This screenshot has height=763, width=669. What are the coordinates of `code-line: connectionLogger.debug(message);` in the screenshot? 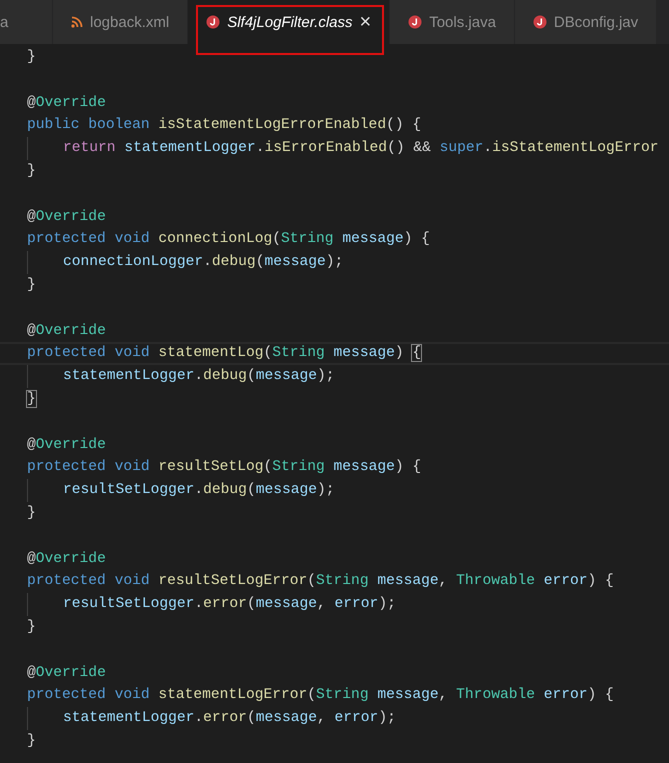 It's located at (334, 262).